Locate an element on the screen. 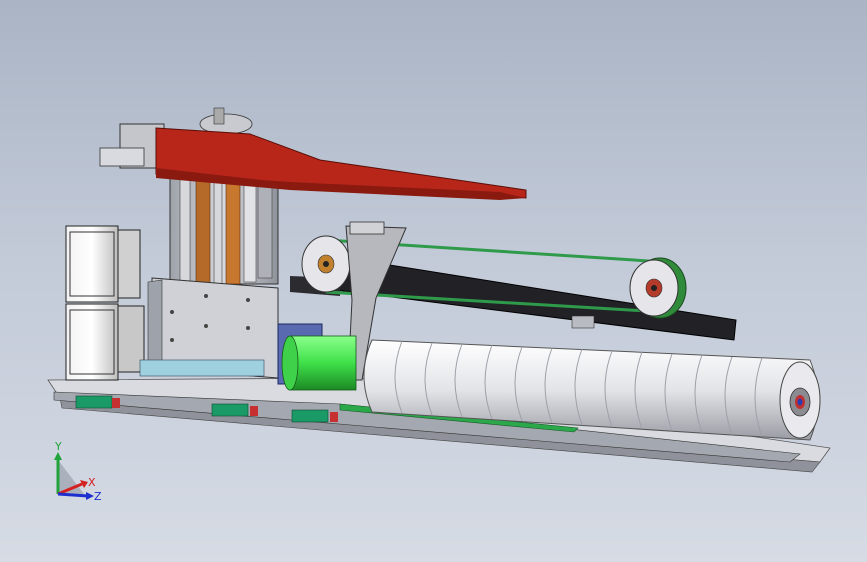  pulley-left is located at coordinates (326, 264).